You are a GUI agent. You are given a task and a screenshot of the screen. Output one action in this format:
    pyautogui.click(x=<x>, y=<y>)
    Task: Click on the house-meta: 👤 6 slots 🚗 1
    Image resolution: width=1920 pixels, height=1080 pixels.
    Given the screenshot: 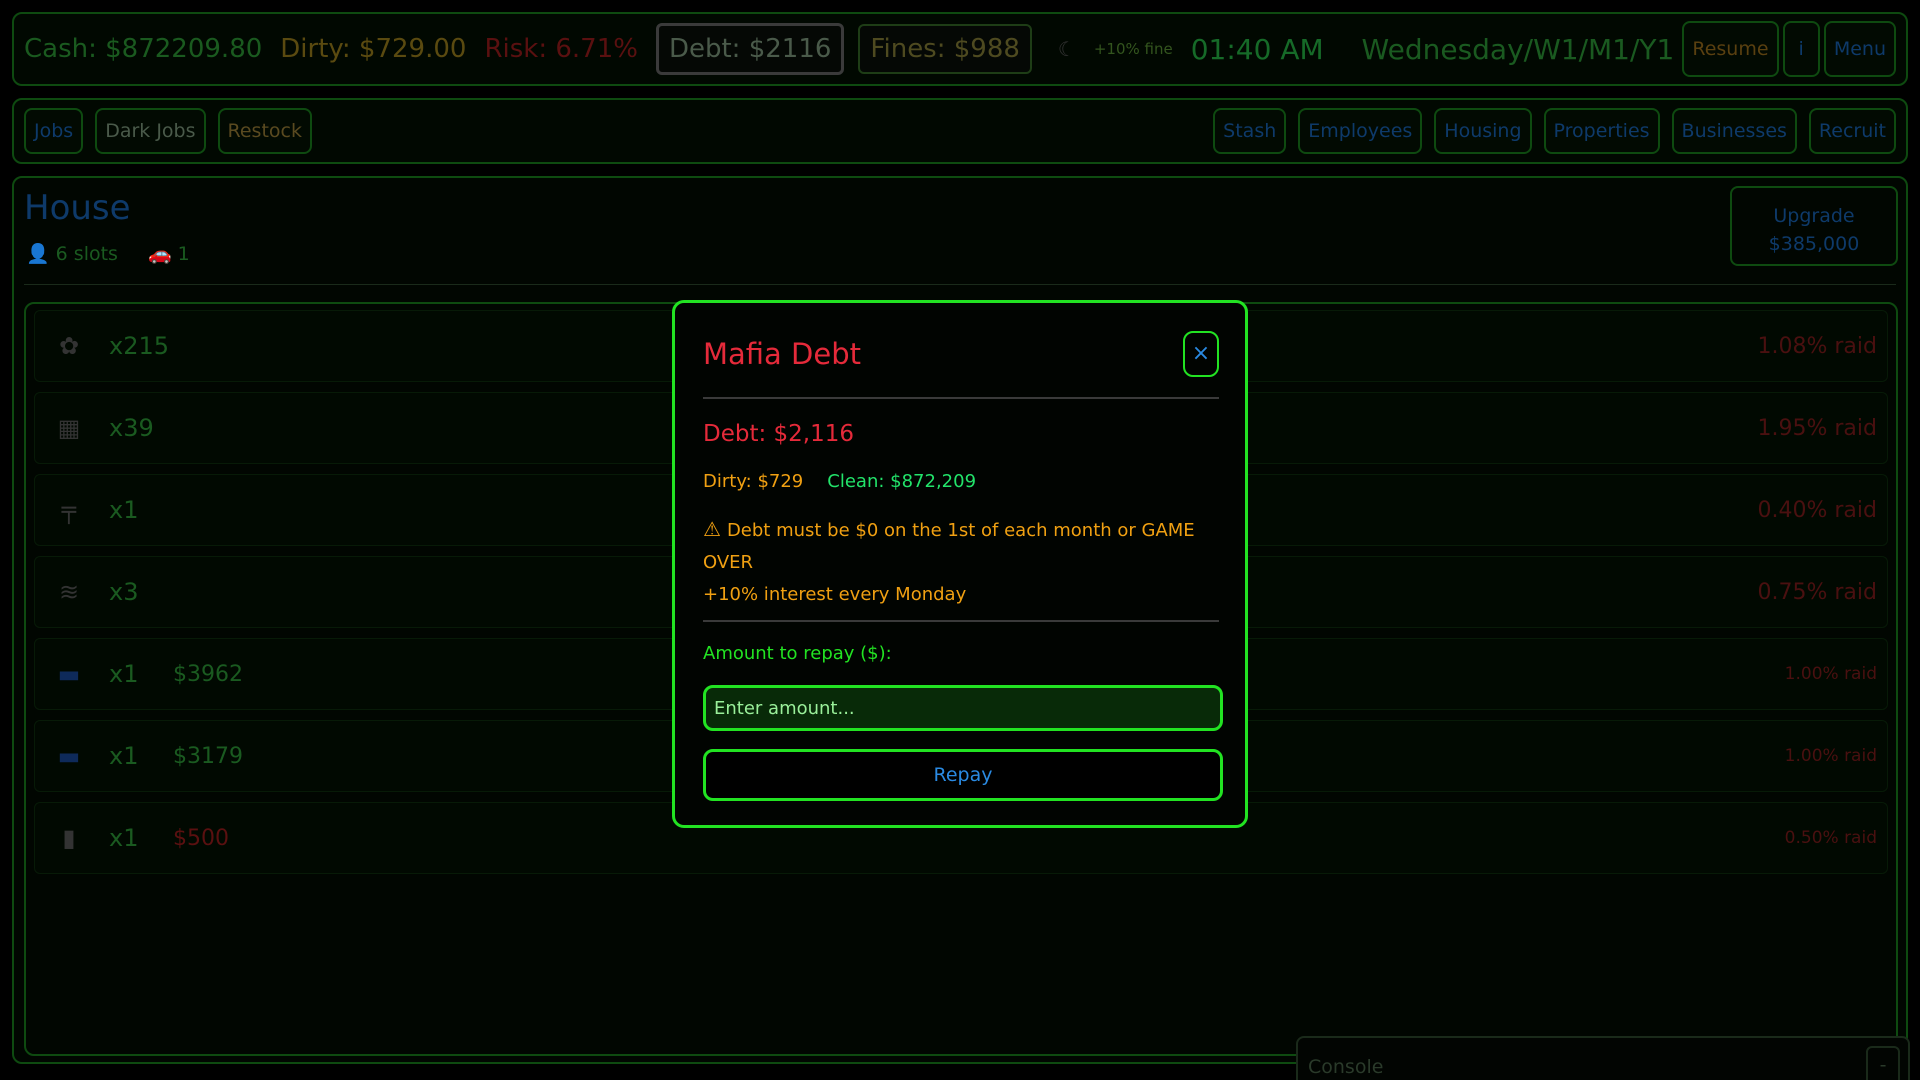 What is the action you would take?
    pyautogui.click(x=108, y=253)
    